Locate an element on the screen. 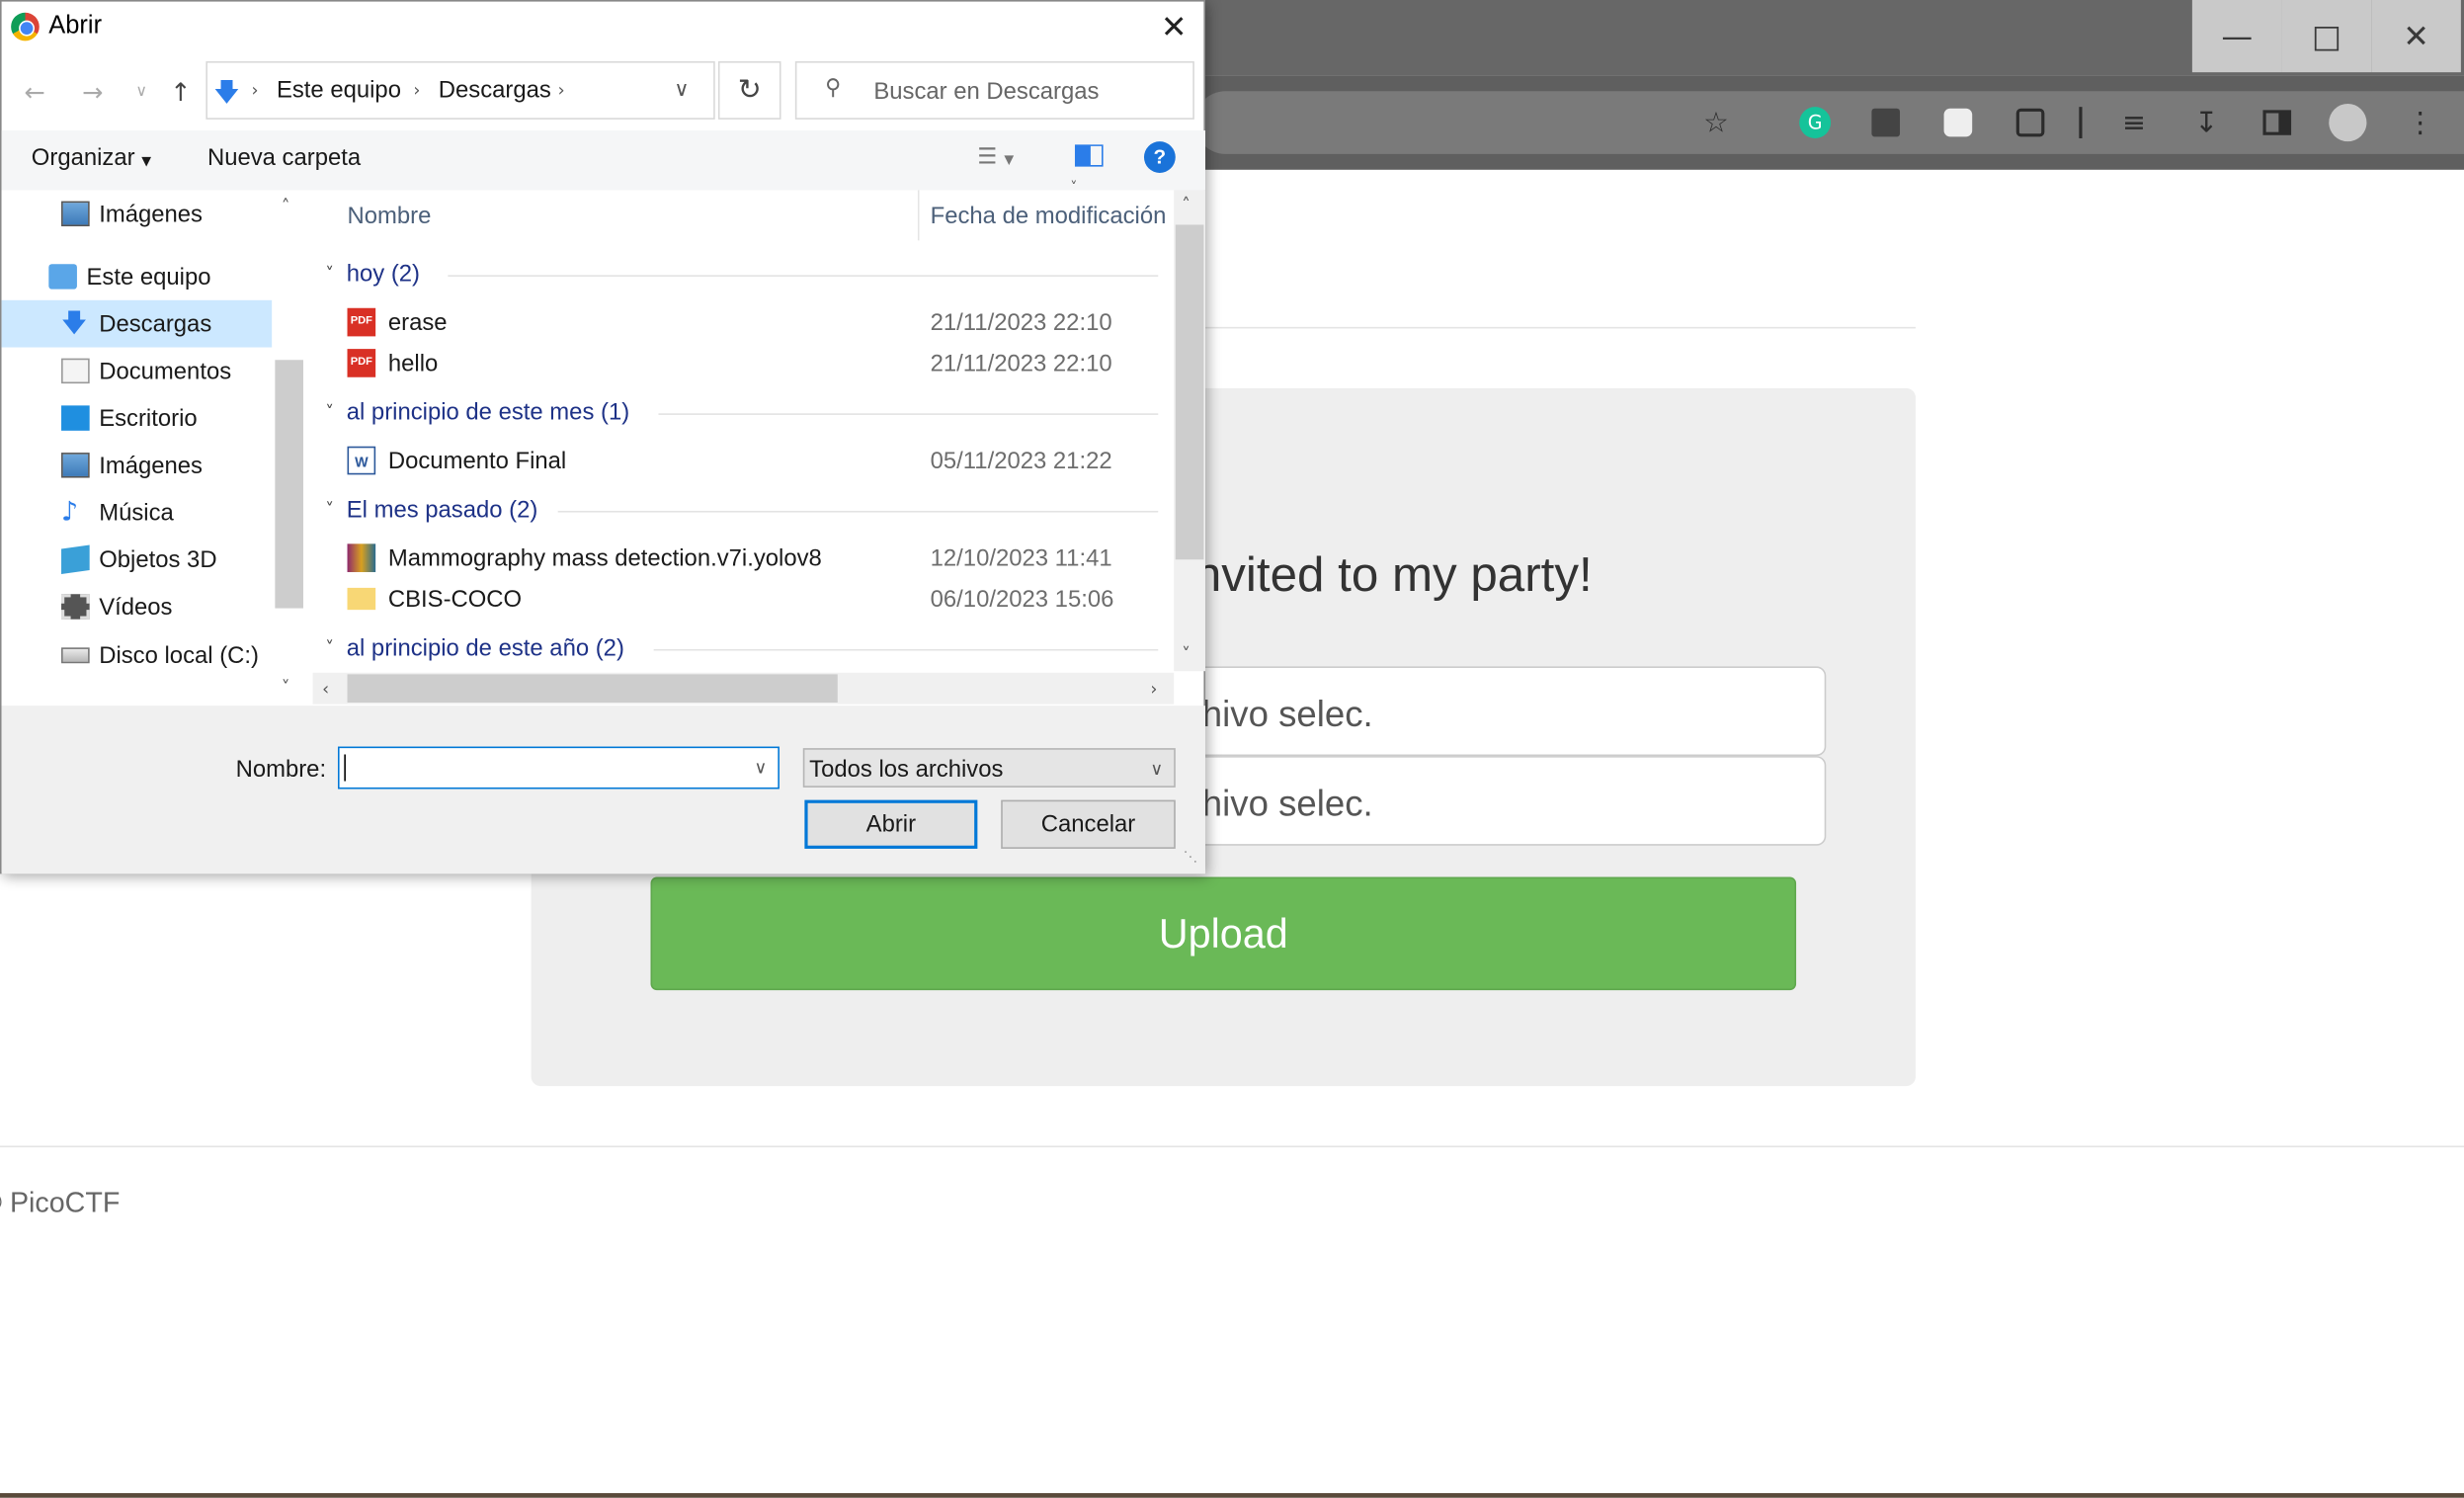 The height and width of the screenshot is (1498, 2464). address-dropdown-icon: ∨ is located at coordinates (681, 91).